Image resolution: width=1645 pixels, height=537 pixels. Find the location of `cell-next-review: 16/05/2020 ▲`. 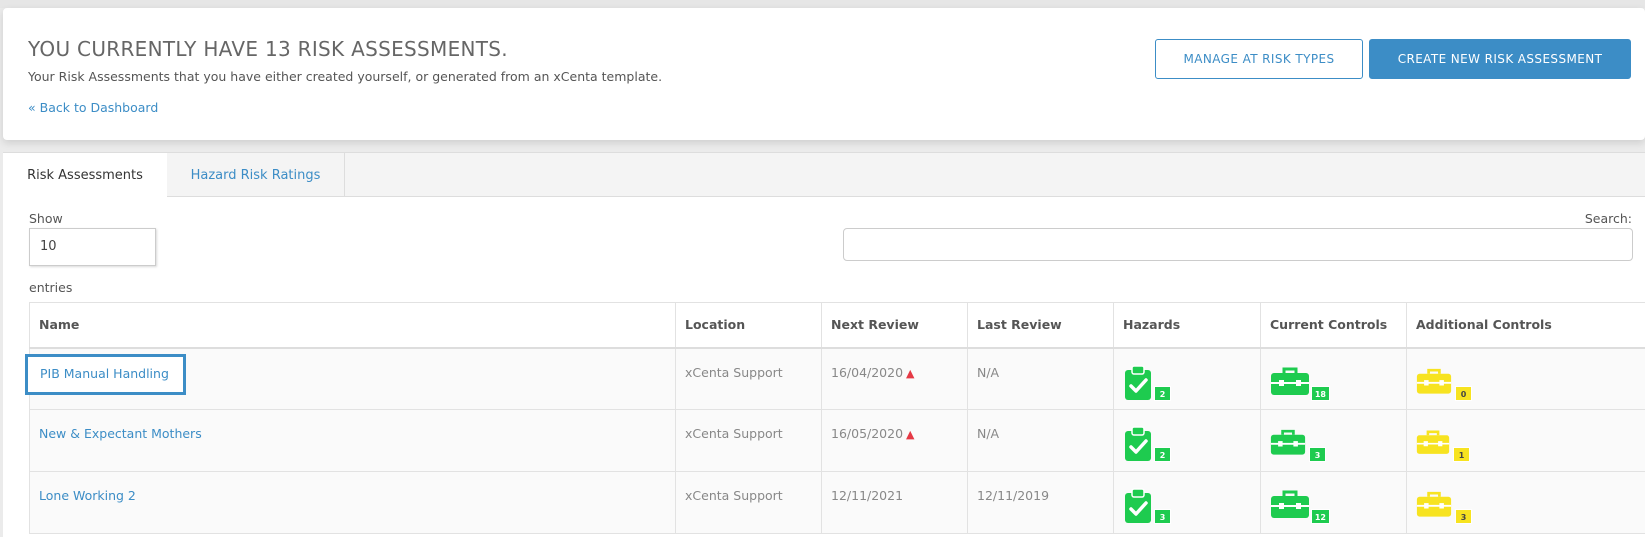

cell-next-review: 16/05/2020 ▲ is located at coordinates (894, 440).